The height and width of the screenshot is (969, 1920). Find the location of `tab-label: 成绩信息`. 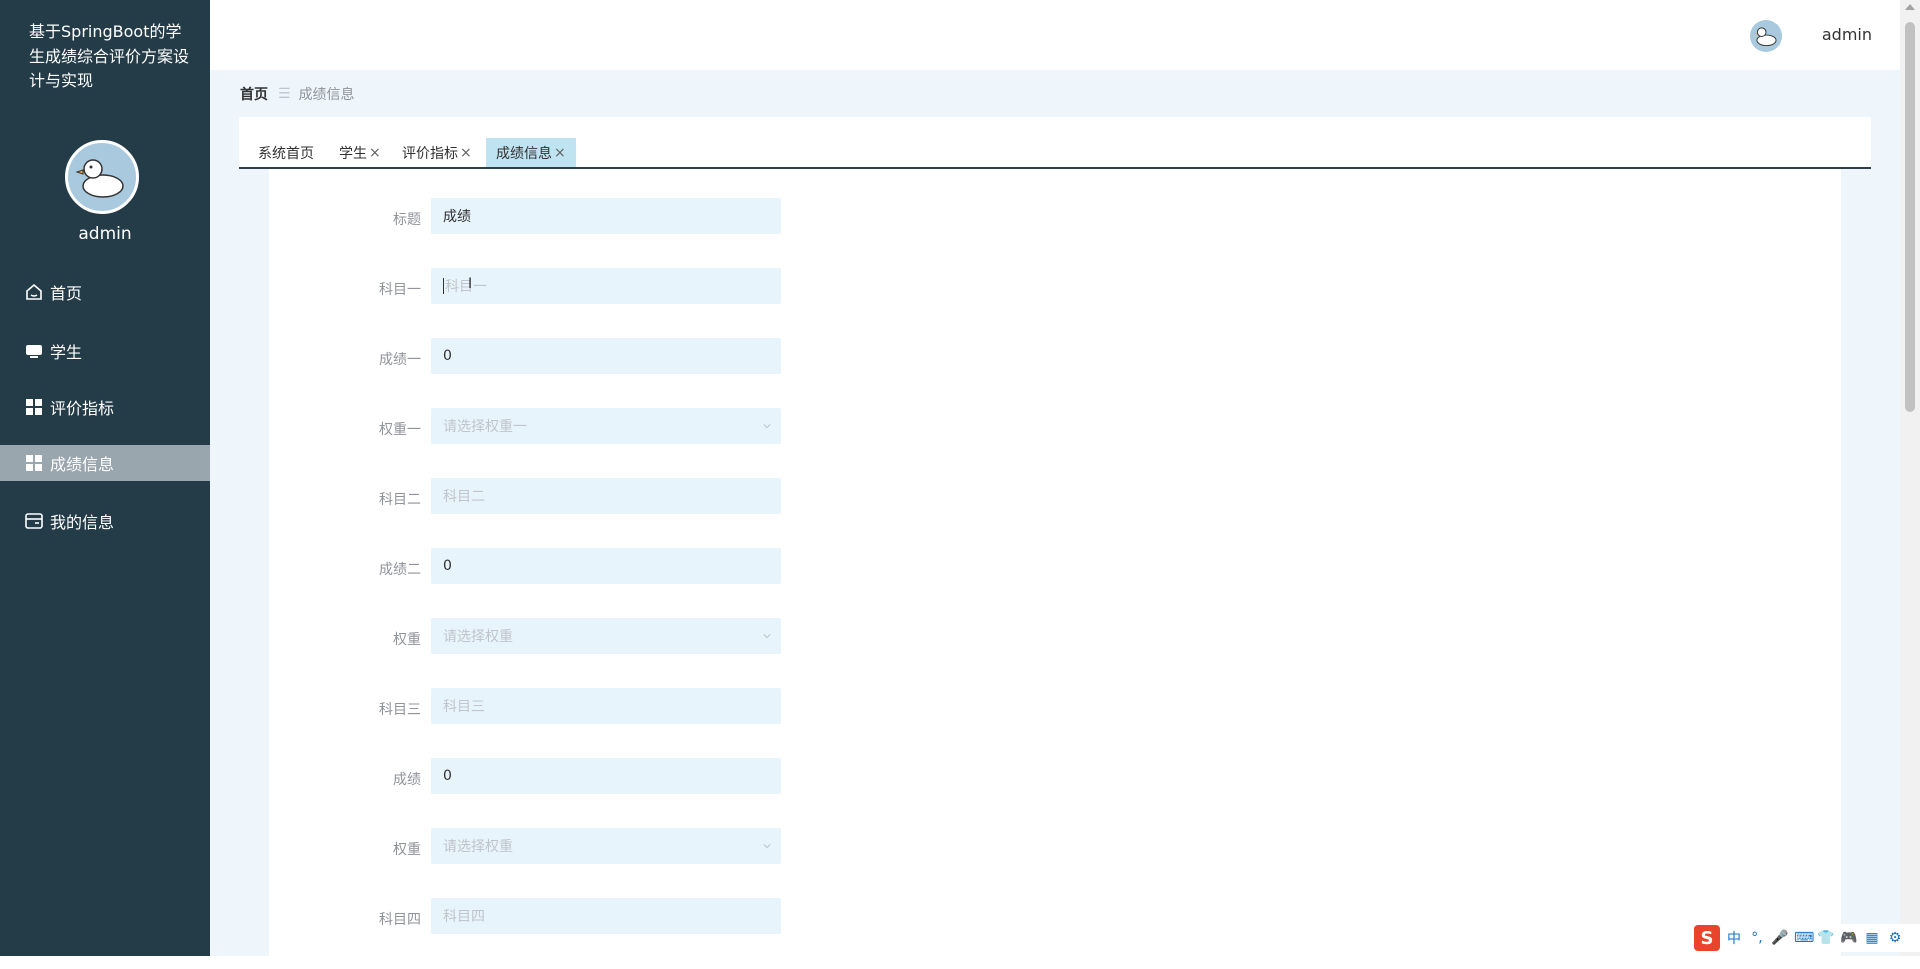

tab-label: 成绩信息 is located at coordinates (524, 153).